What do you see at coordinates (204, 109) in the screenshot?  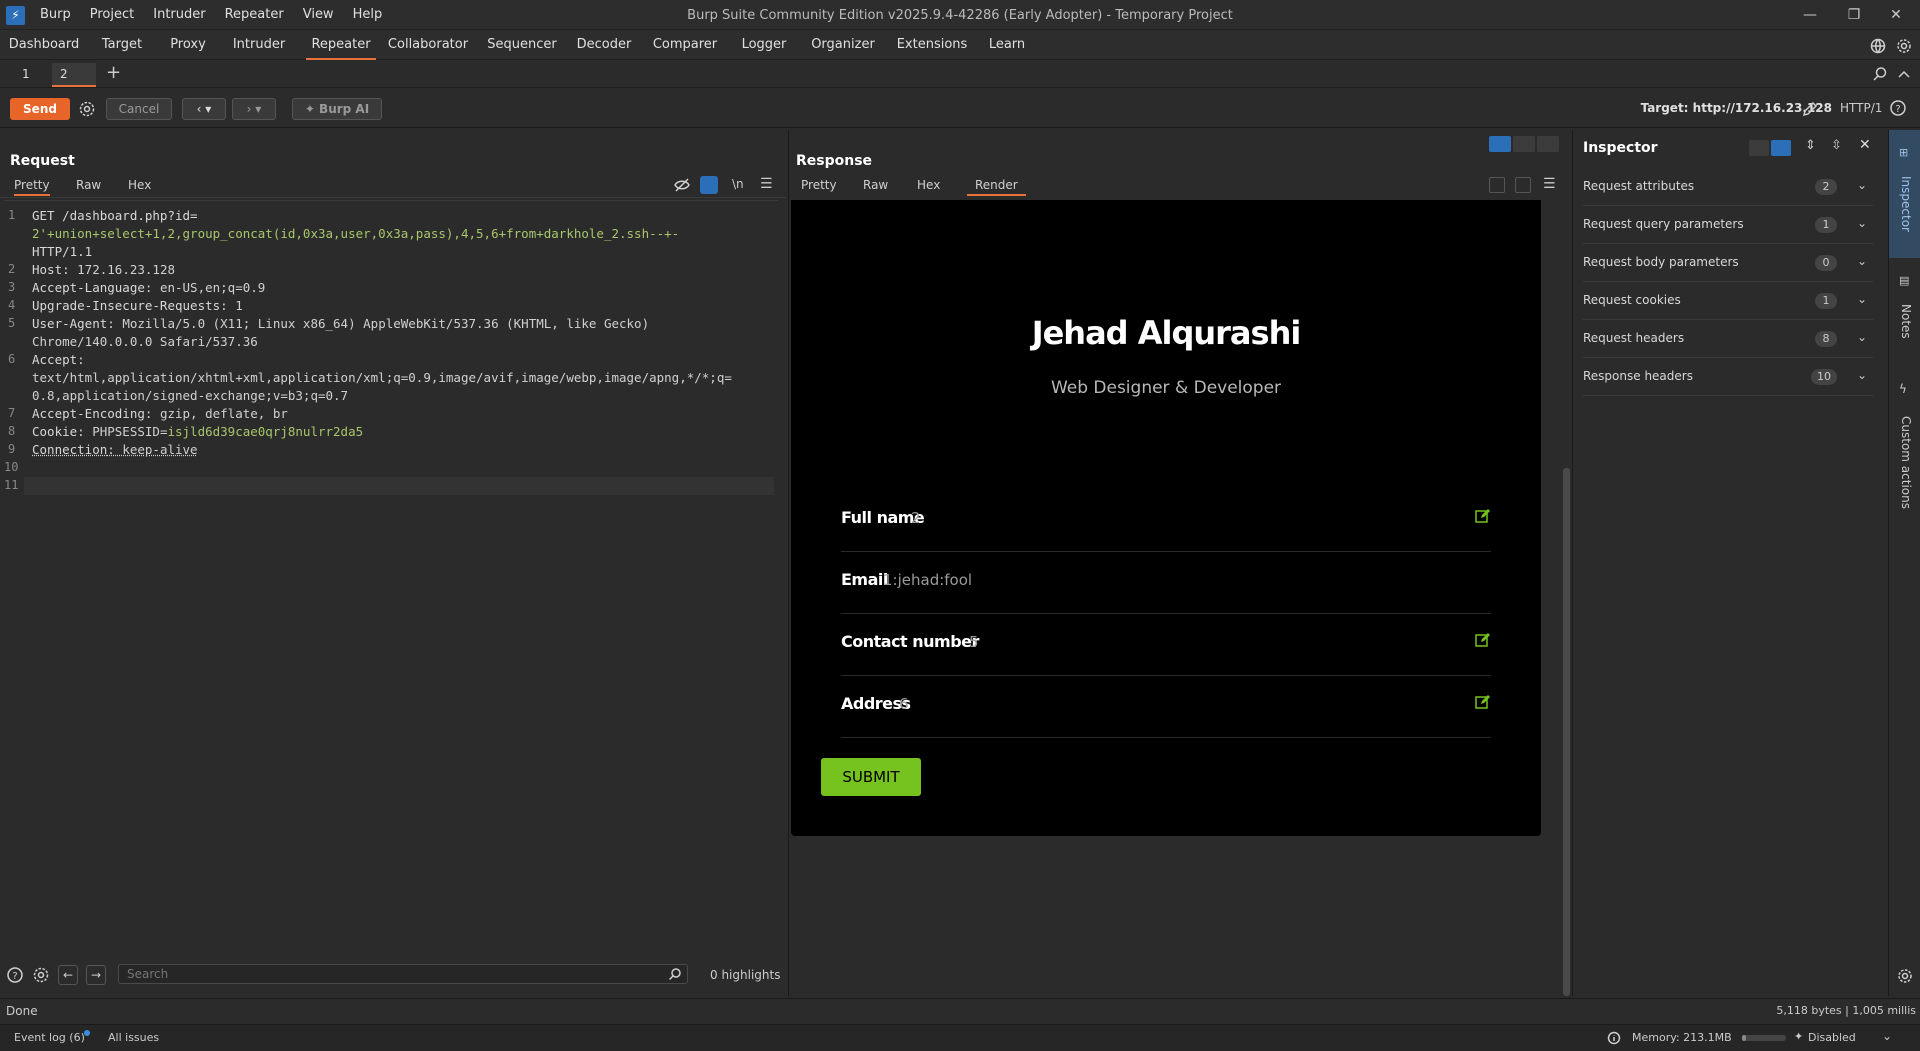 I see `back-history-button: ‹ ▾` at bounding box center [204, 109].